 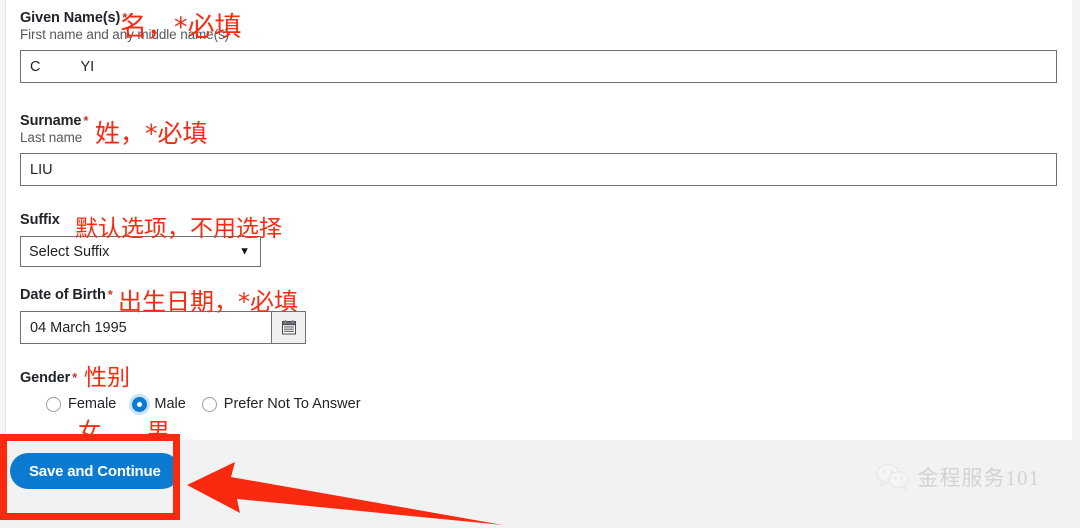 I want to click on dob-input-group, so click(x=163, y=327).